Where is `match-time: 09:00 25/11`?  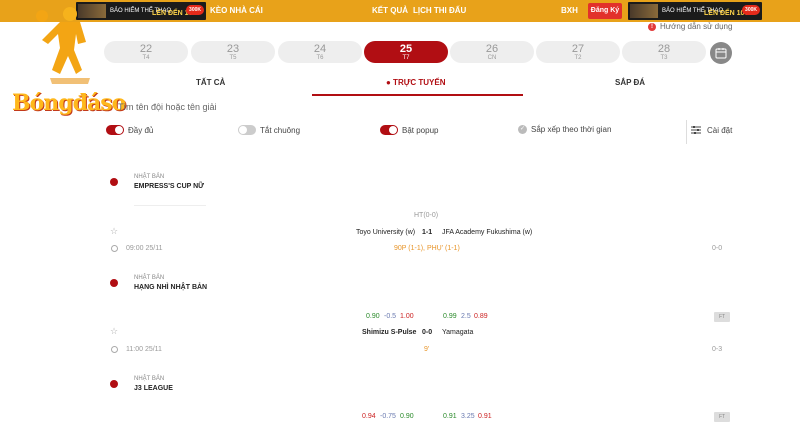 match-time: 09:00 25/11 is located at coordinates (144, 248).